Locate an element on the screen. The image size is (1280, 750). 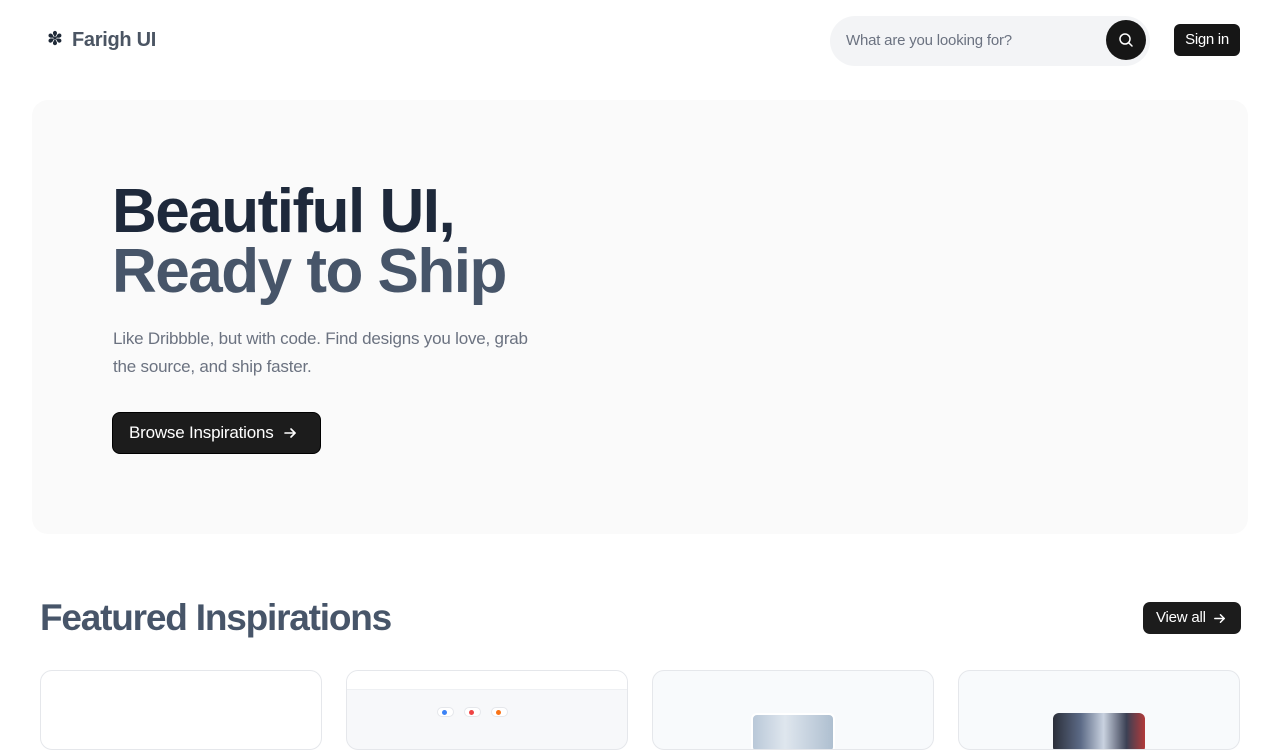
view-all-label: View all is located at coordinates (1181, 617).